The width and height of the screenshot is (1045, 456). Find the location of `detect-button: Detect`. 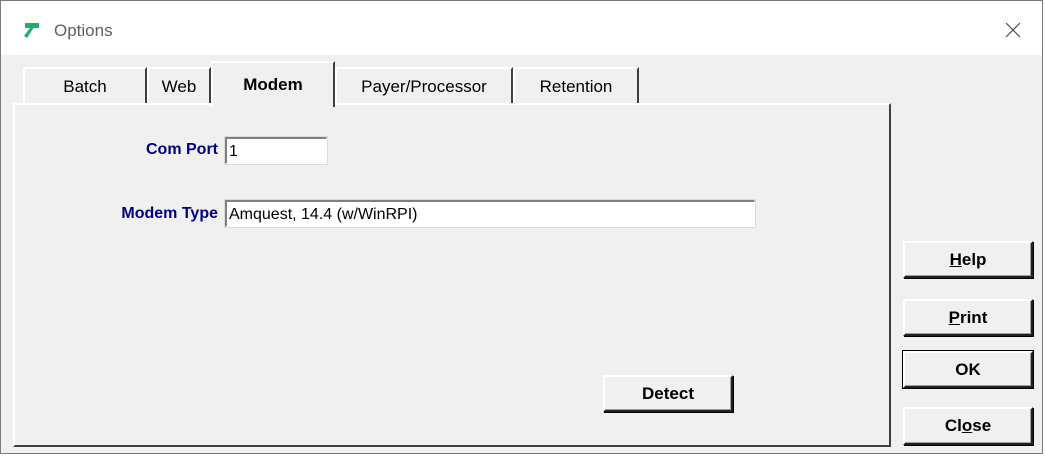

detect-button: Detect is located at coordinates (668, 393).